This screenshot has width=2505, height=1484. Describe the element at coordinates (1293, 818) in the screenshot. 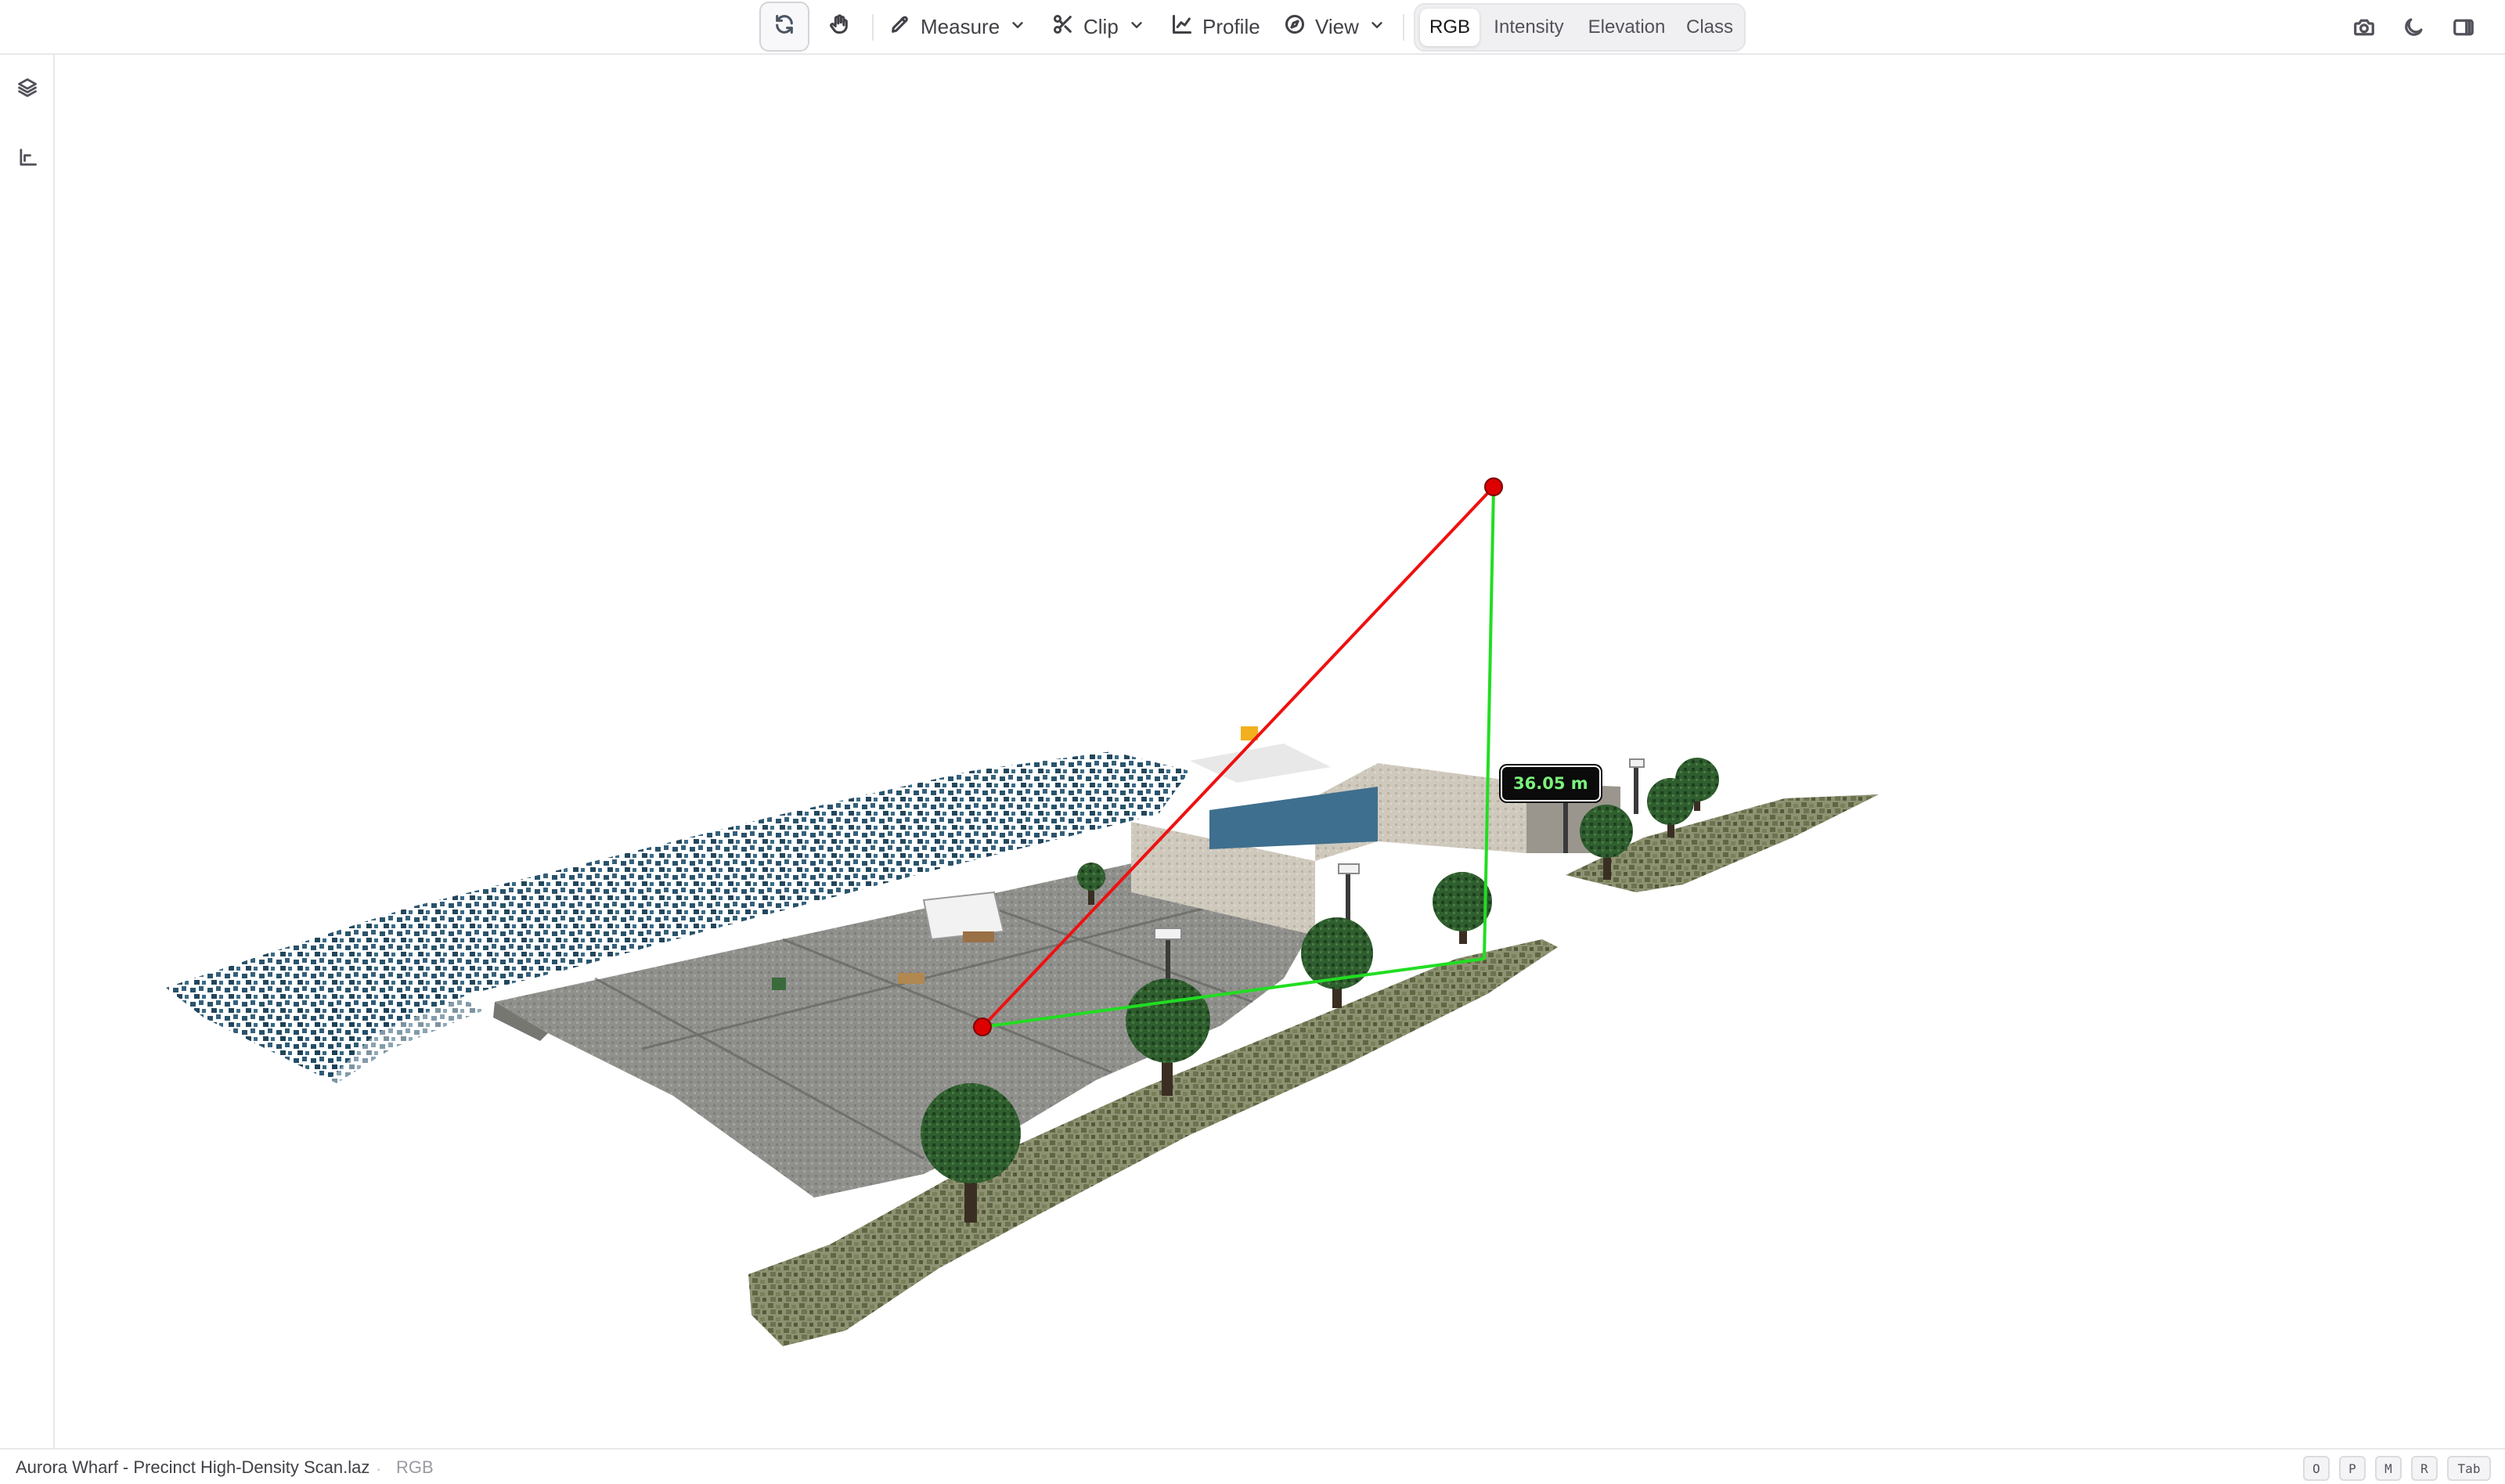

I see `building-water-panel` at that location.